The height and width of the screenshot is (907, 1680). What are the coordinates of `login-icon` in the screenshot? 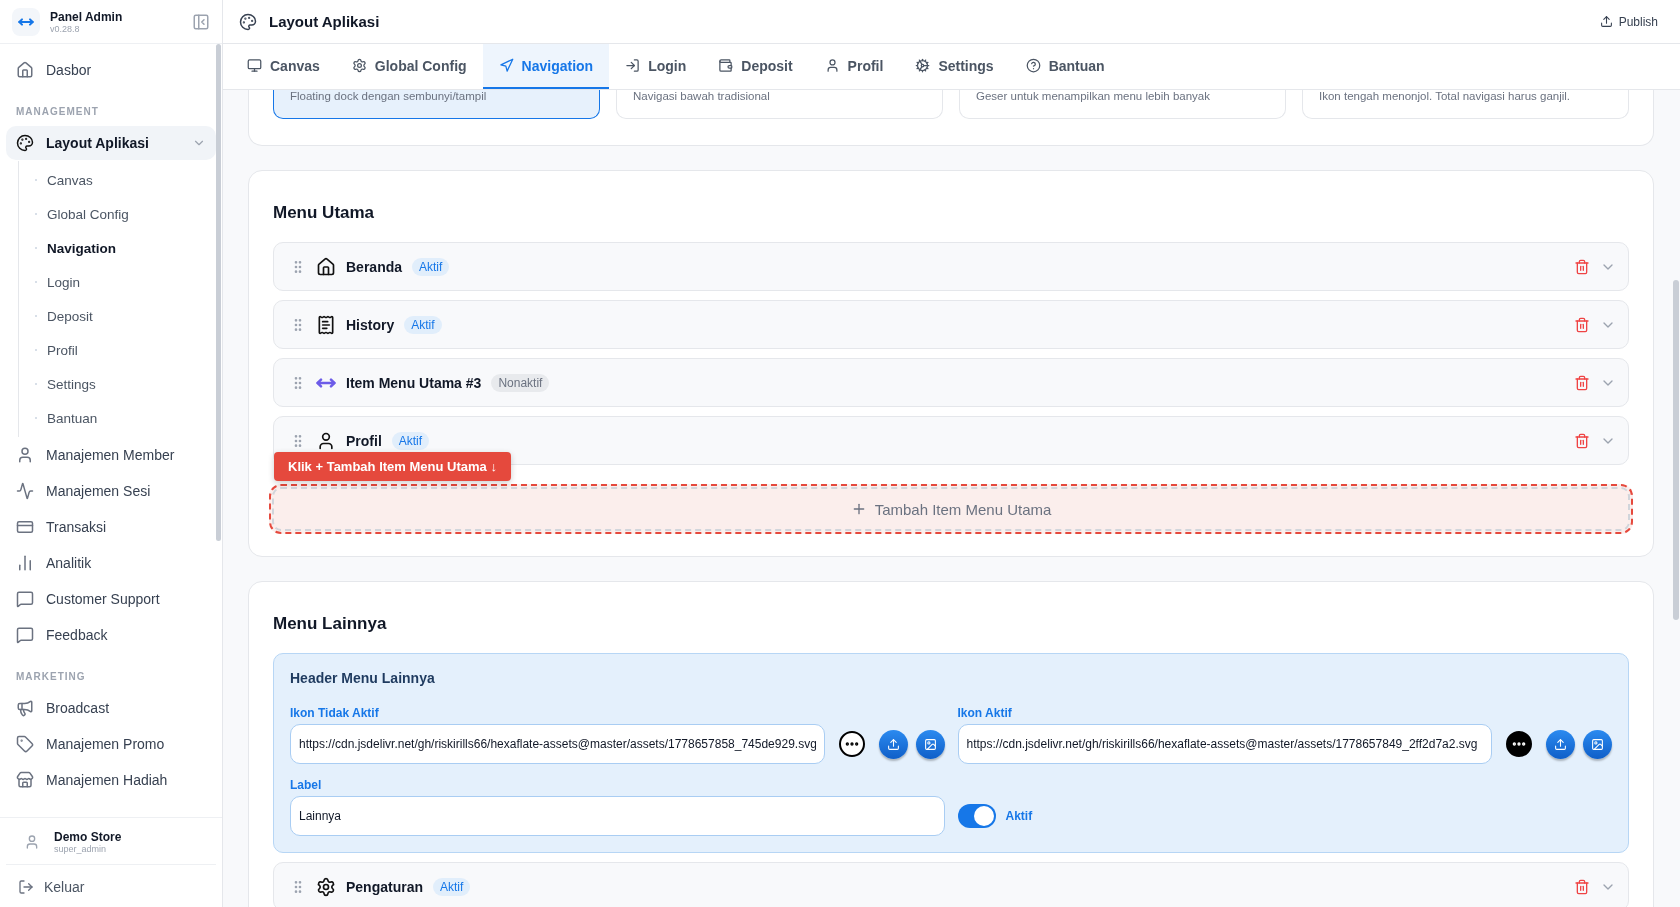 It's located at (633, 65).